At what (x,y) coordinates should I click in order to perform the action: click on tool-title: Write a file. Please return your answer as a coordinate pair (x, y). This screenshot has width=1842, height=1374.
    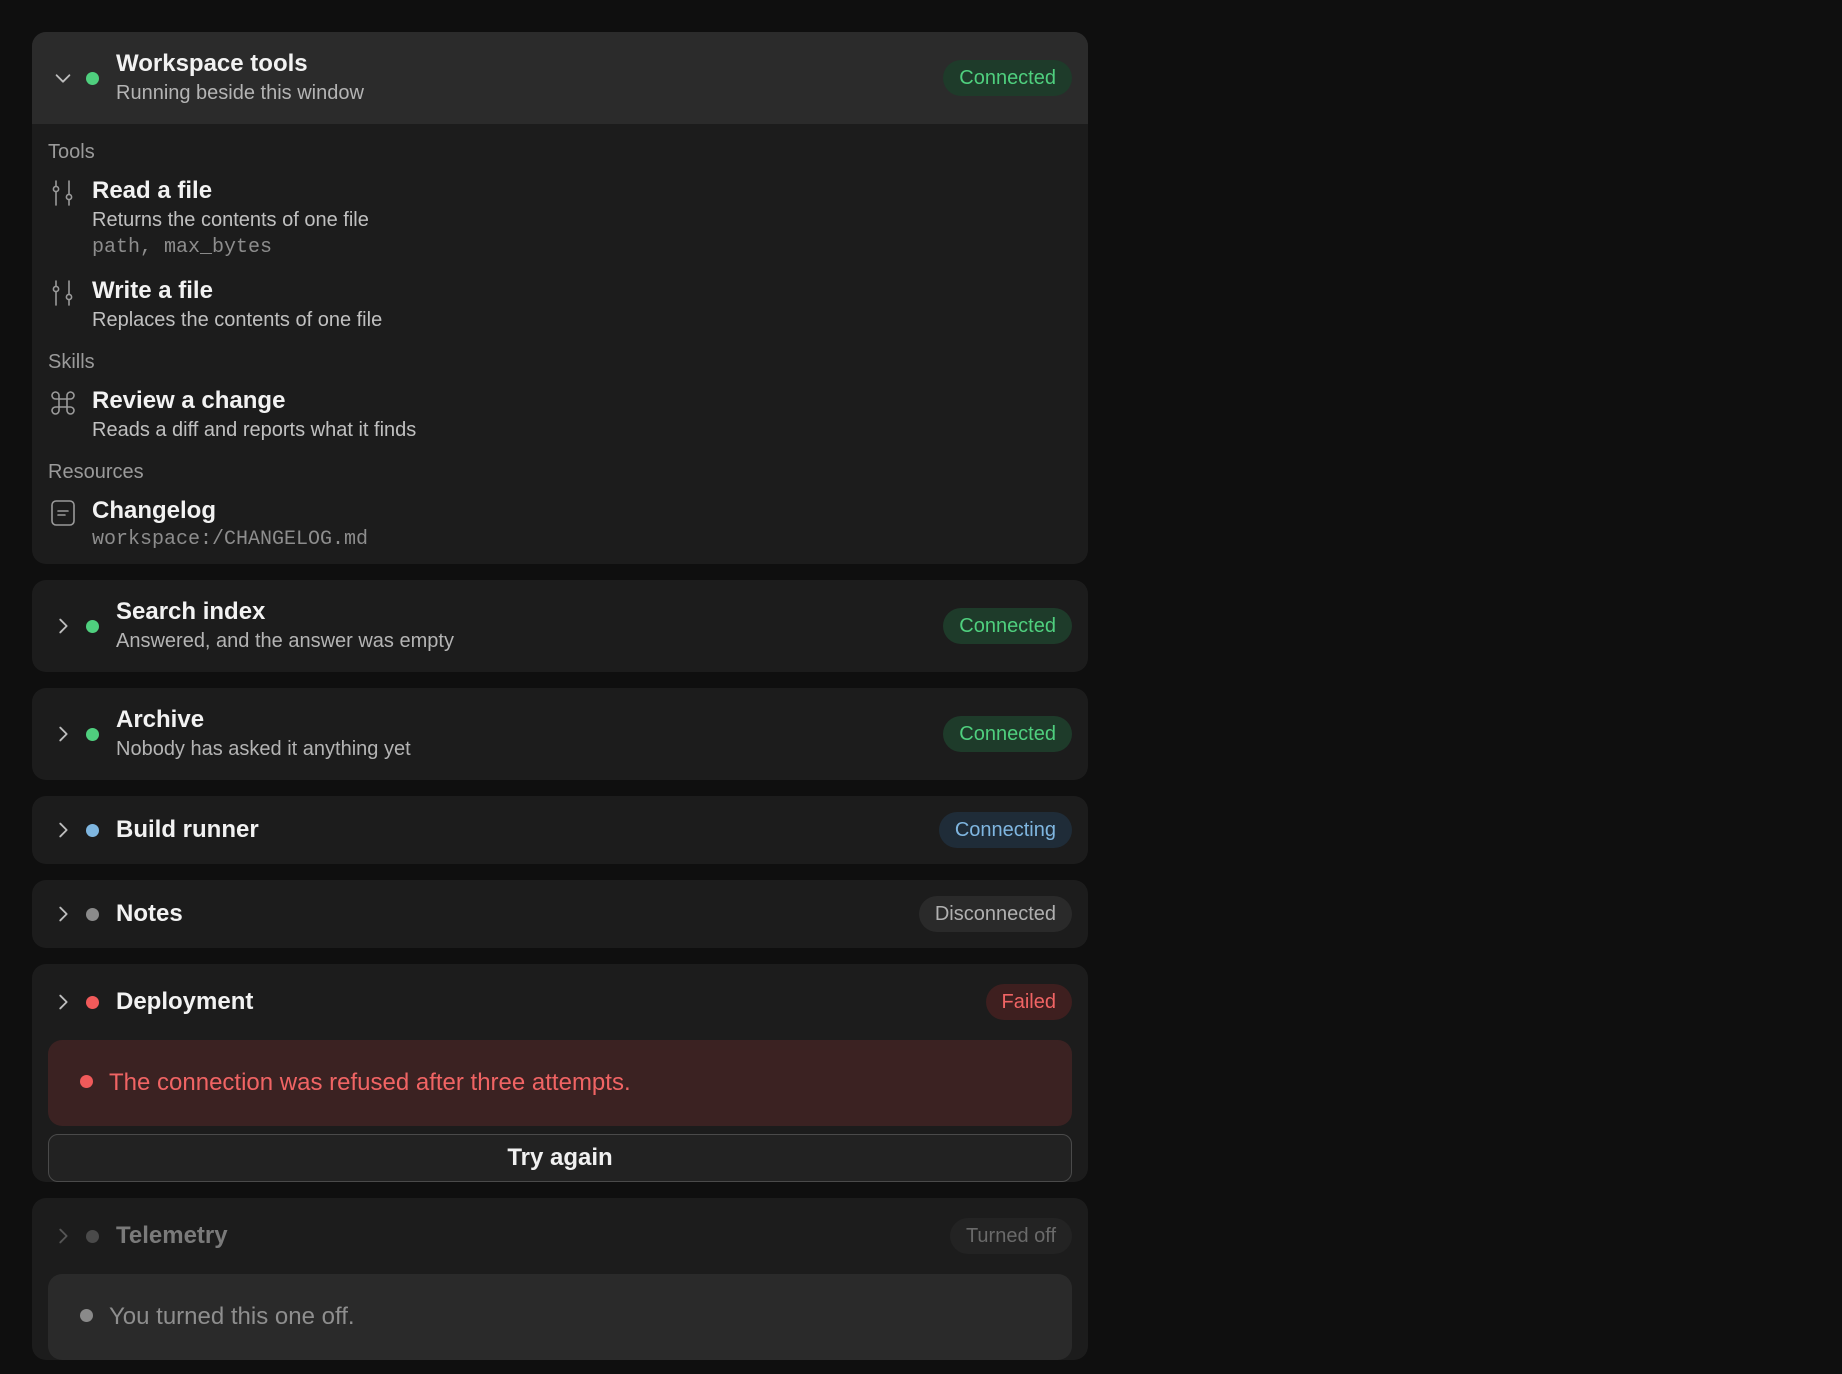
    Looking at the image, I should click on (152, 290).